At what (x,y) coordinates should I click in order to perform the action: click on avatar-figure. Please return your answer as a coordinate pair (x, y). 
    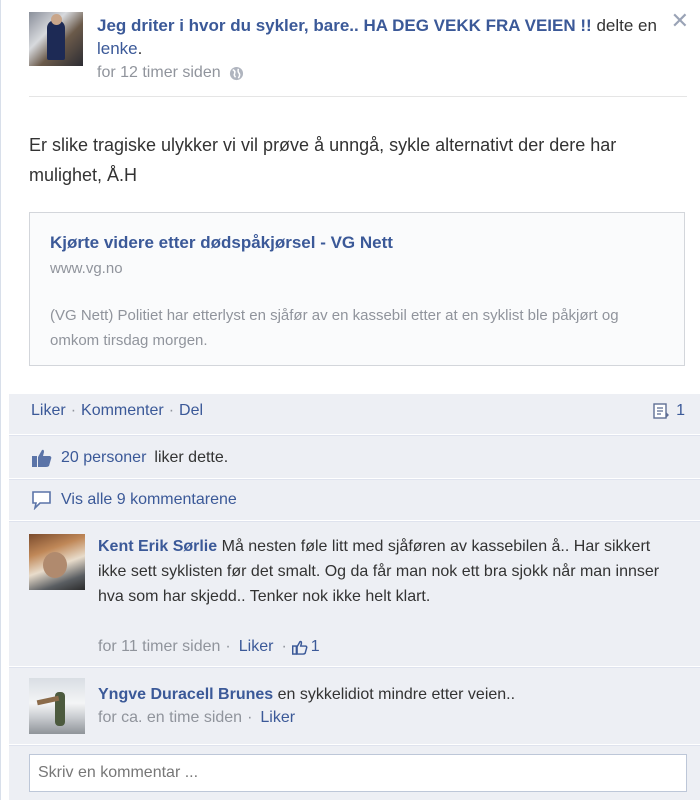
    Looking at the image, I should click on (56, 40).